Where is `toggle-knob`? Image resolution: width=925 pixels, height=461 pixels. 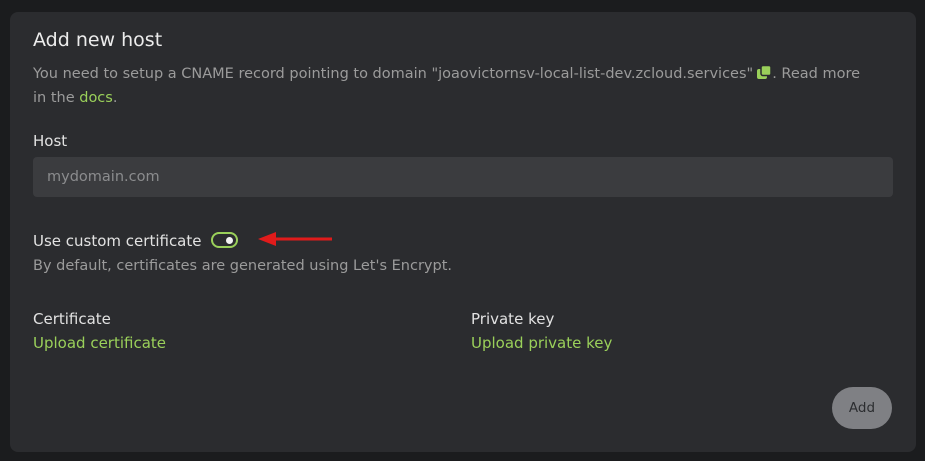 toggle-knob is located at coordinates (229, 240).